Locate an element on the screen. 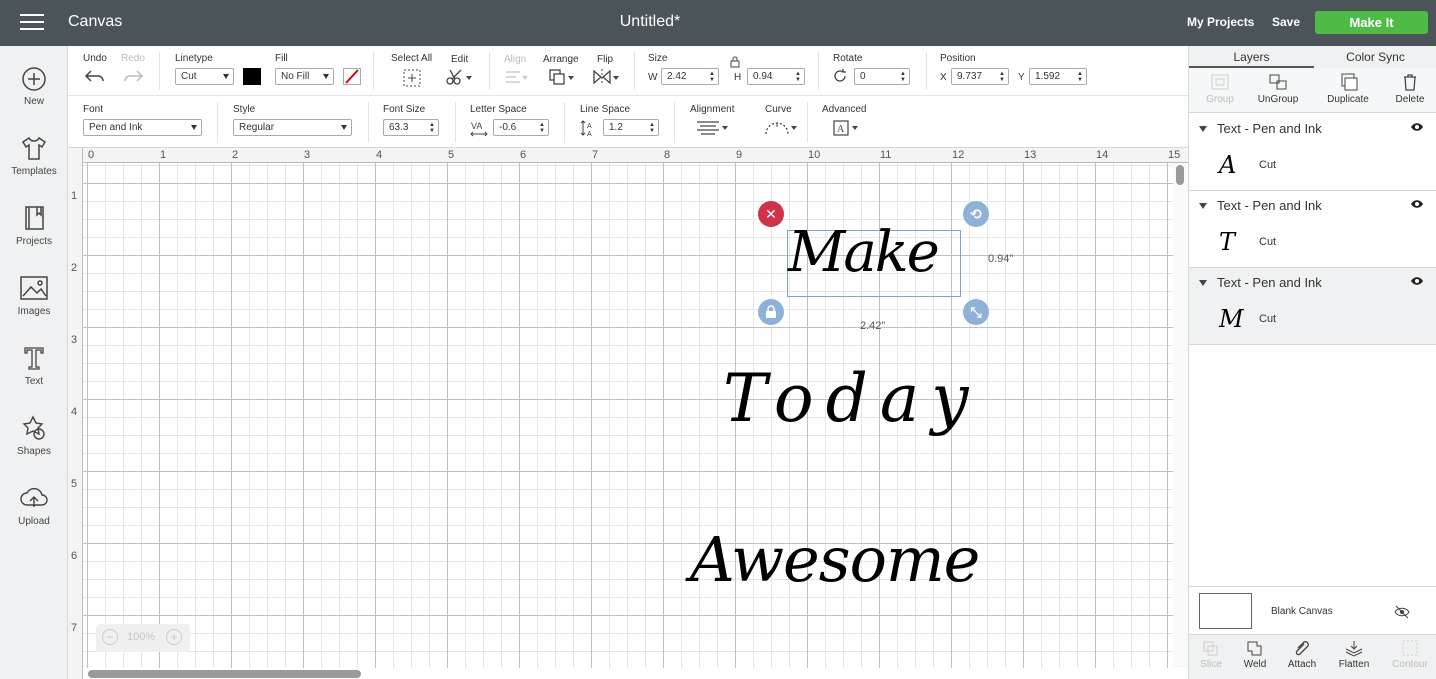 Image resolution: width=1436 pixels, height=679 pixels. font-label: Font is located at coordinates (93, 109).